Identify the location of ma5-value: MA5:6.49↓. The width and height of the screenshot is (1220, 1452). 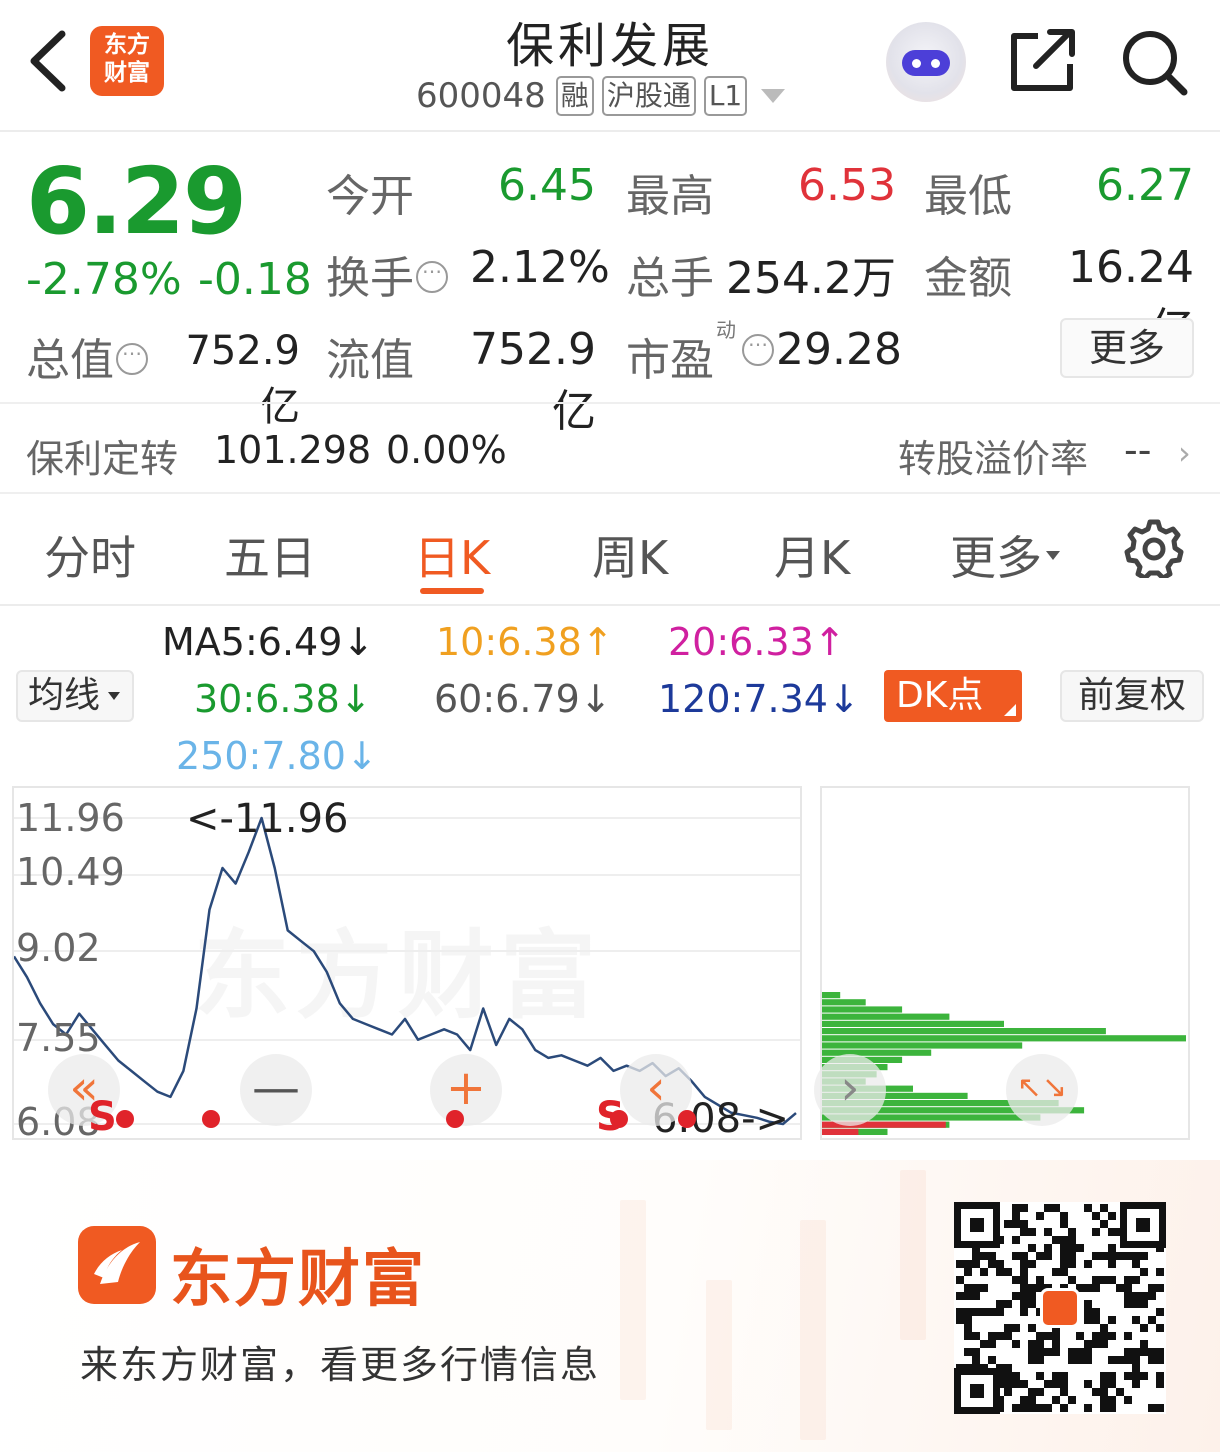
(268, 642).